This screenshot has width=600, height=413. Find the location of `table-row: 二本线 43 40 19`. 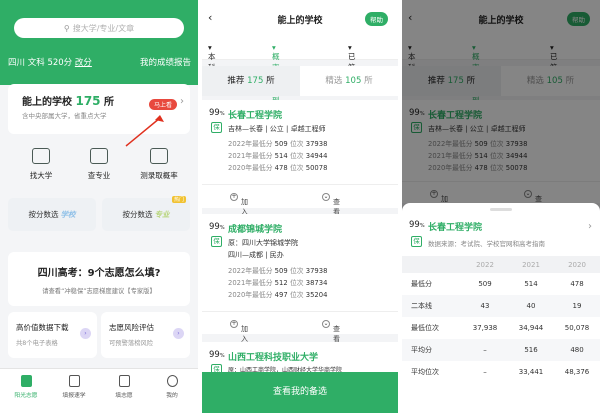

table-row: 二本线 43 40 19 is located at coordinates (501, 306).